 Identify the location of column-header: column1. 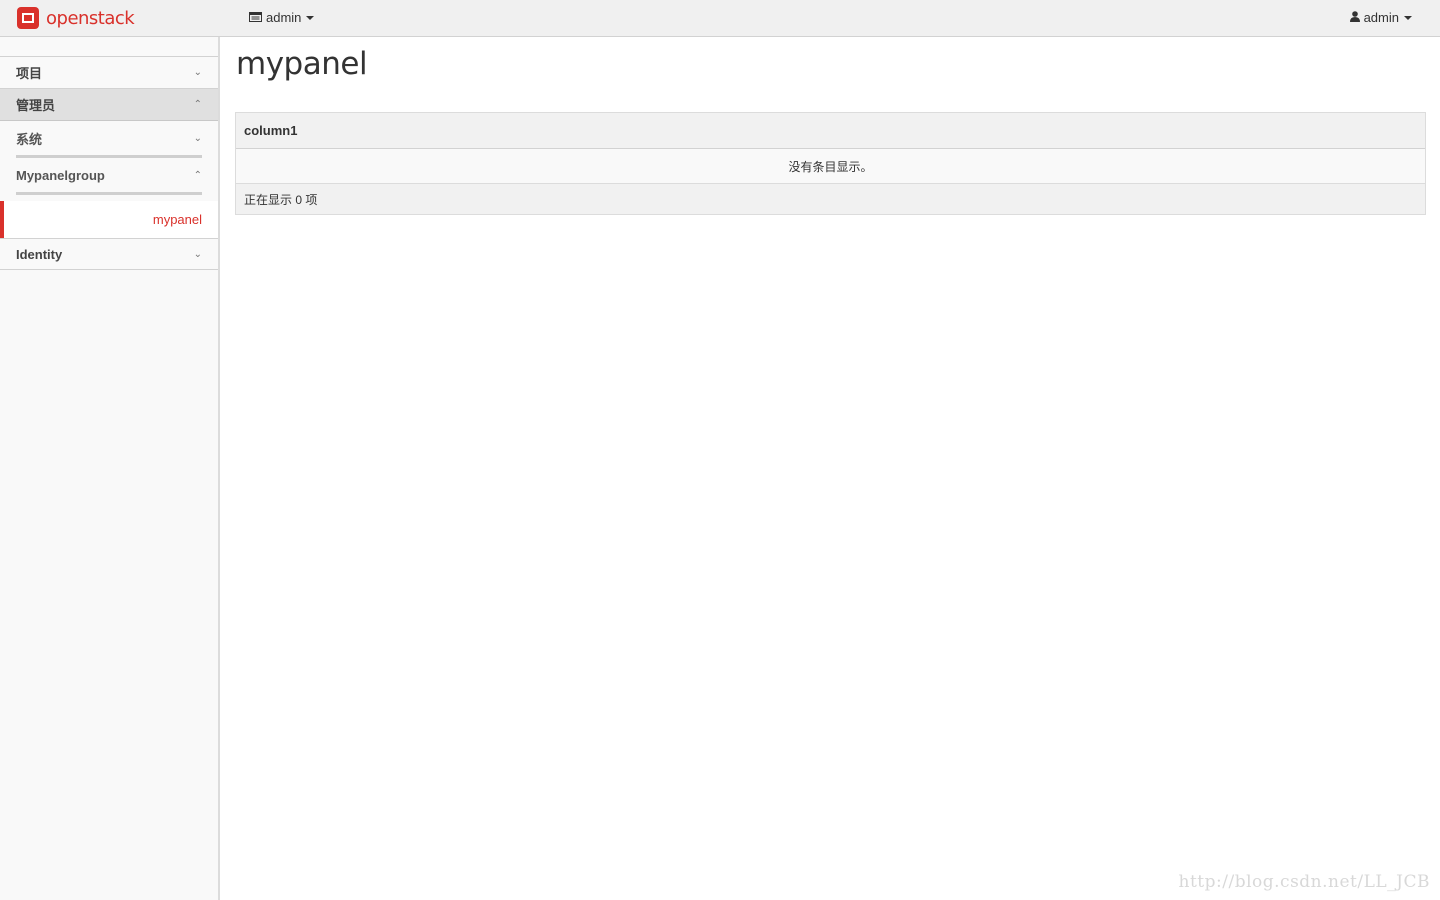
(270, 130).